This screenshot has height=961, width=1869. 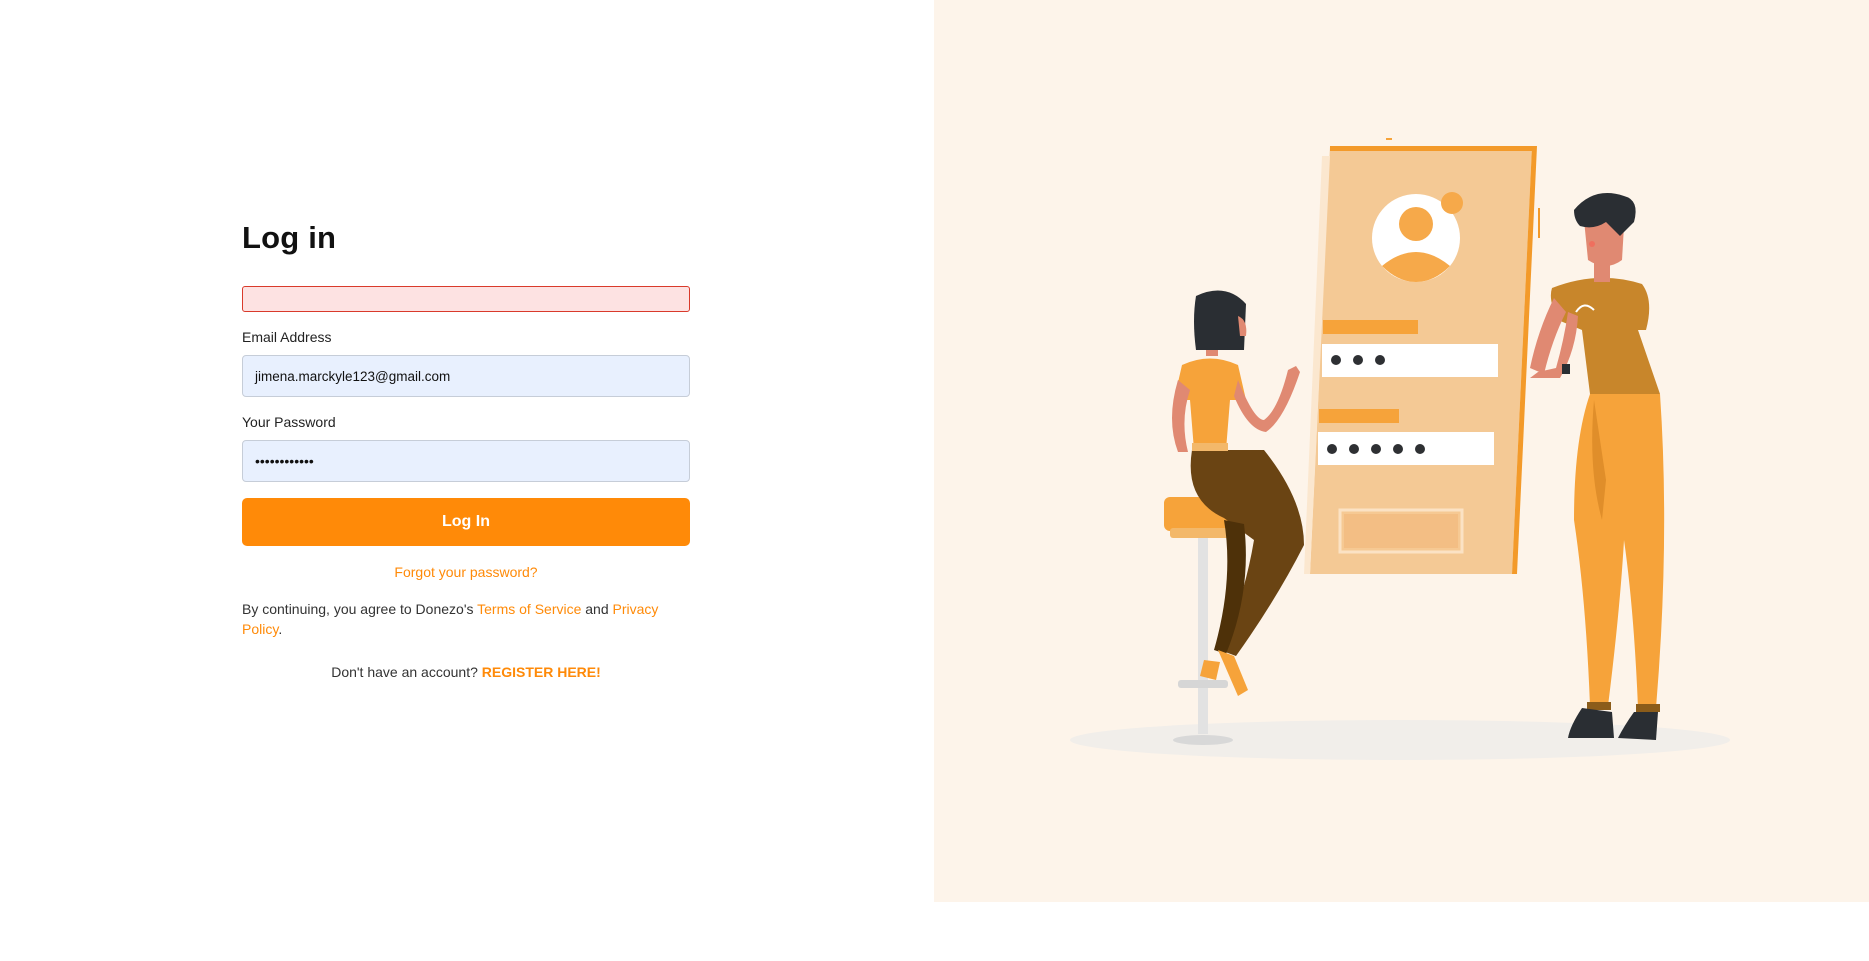 I want to click on password-value: ••••••••••••, so click(x=284, y=461).